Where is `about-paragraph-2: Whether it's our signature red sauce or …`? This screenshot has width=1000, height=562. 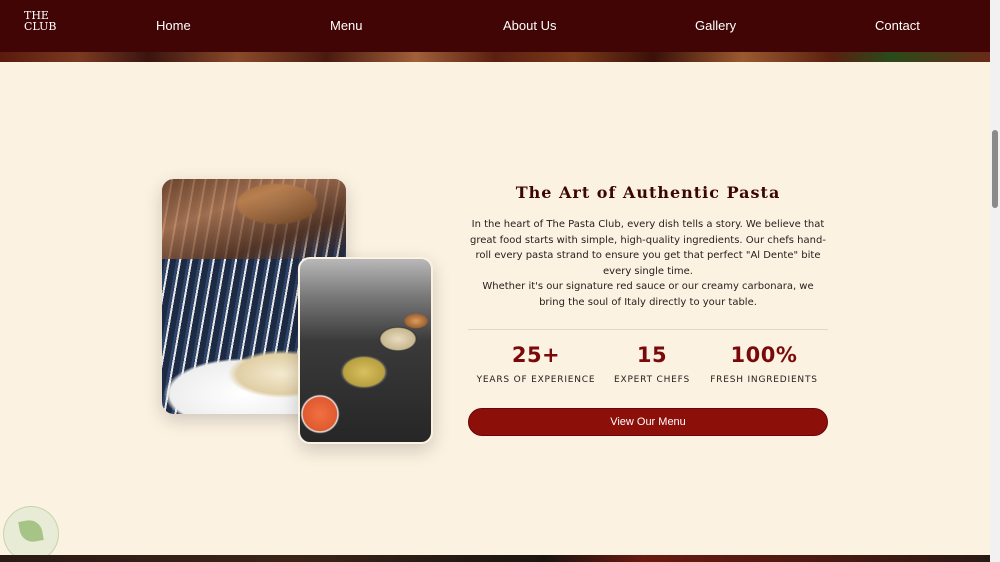
about-paragraph-2: Whether it's our signature red sauce or … is located at coordinates (648, 294).